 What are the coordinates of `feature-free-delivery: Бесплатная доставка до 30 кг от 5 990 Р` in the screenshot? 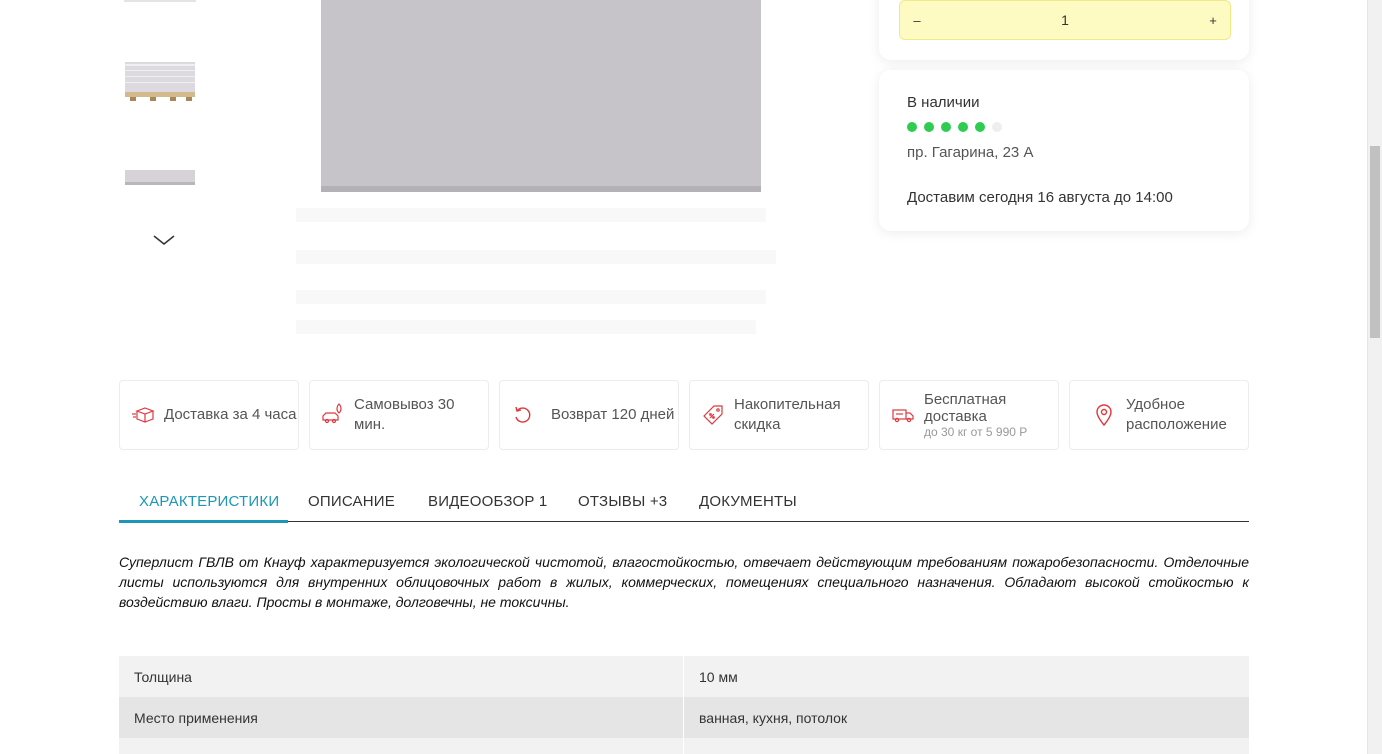 It's located at (969, 415).